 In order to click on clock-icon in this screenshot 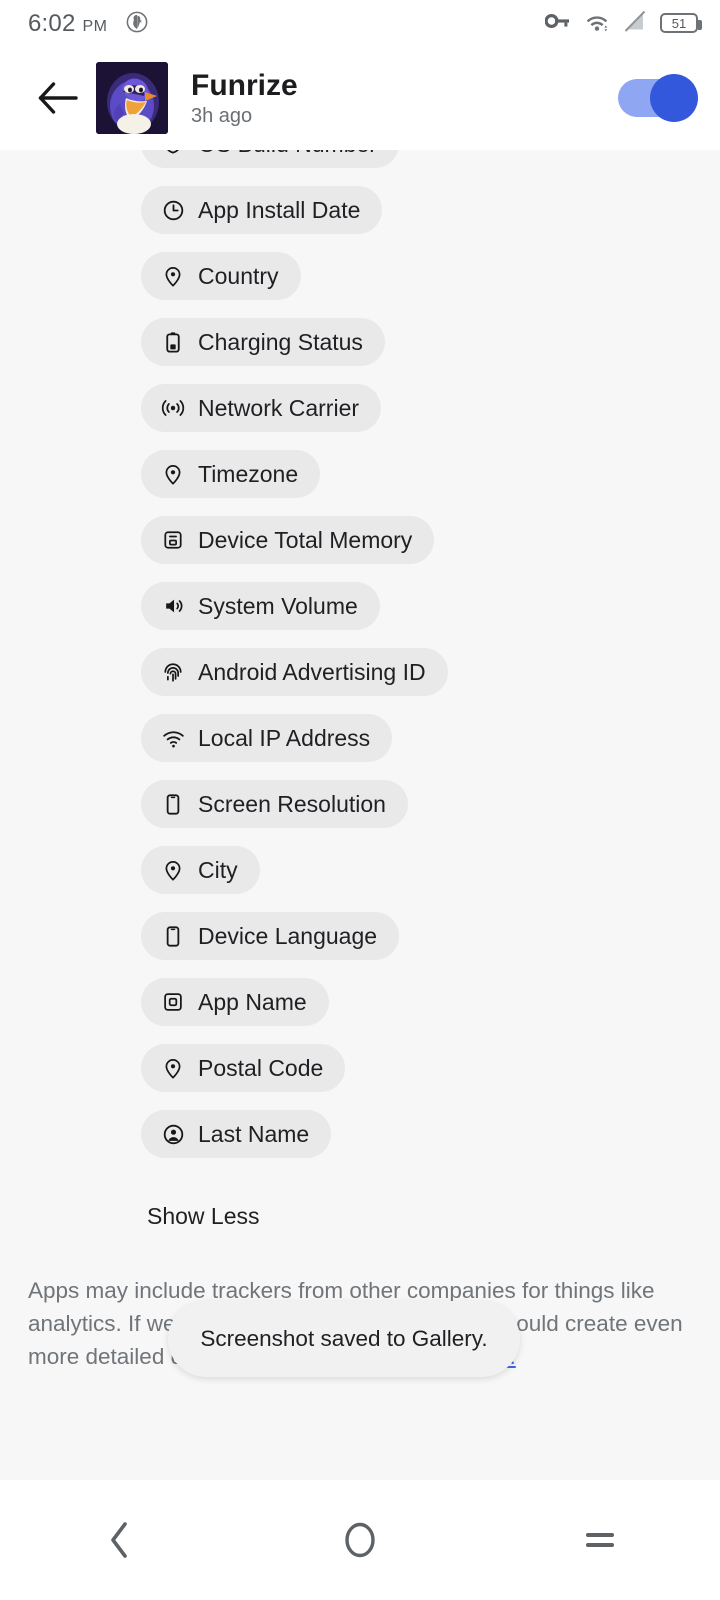, I will do `click(173, 210)`.